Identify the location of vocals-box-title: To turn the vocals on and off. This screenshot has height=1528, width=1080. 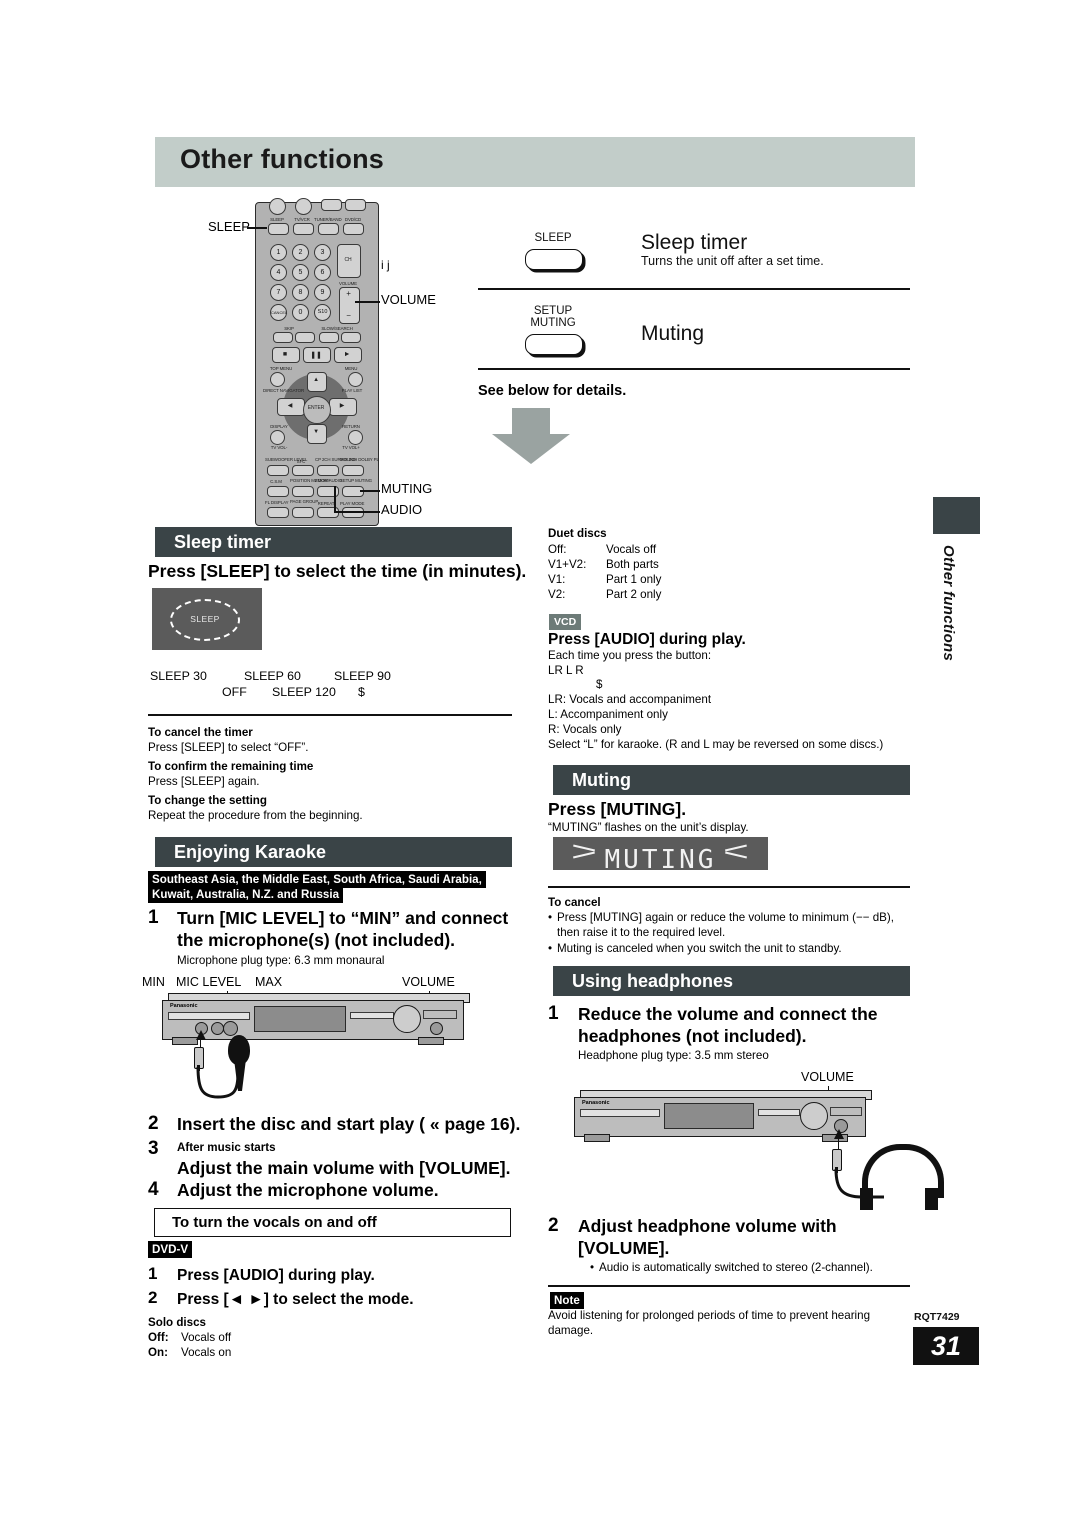
(274, 1222).